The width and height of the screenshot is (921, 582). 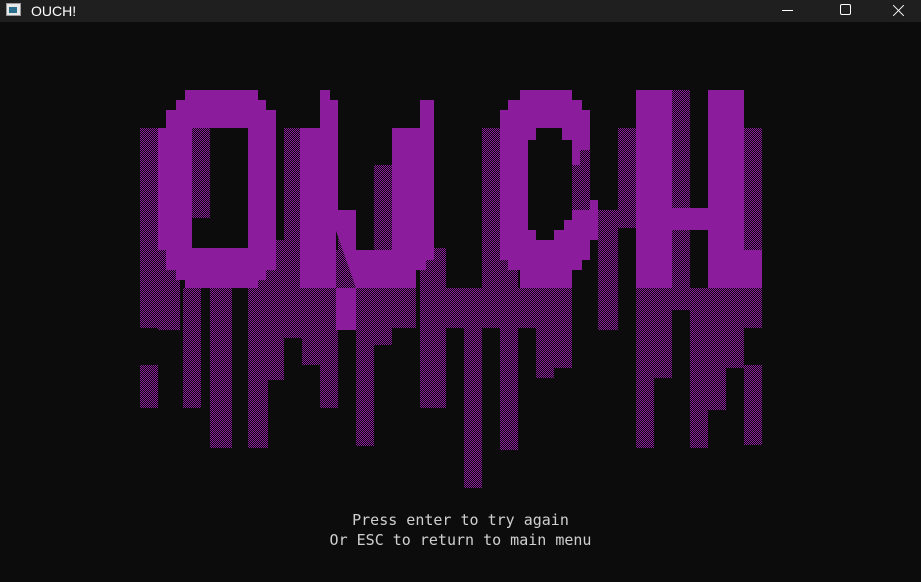 What do you see at coordinates (699, 189) in the screenshot?
I see `letter-h` at bounding box center [699, 189].